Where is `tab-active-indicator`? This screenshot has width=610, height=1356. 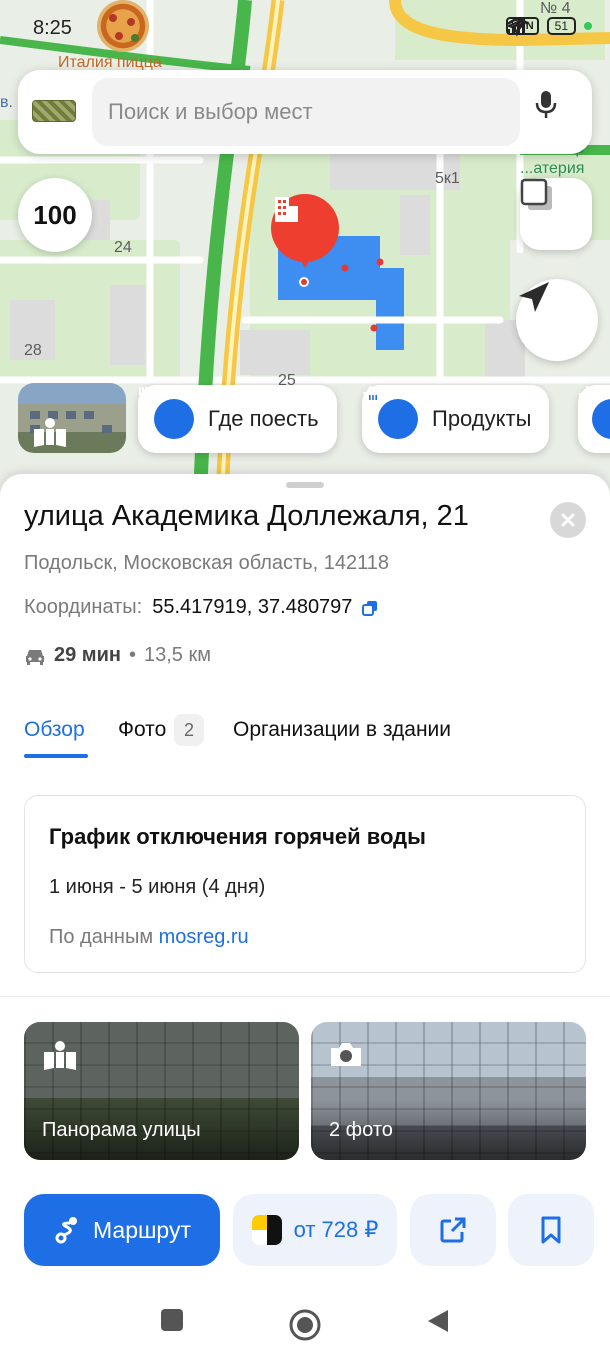 tab-active-indicator is located at coordinates (56, 756).